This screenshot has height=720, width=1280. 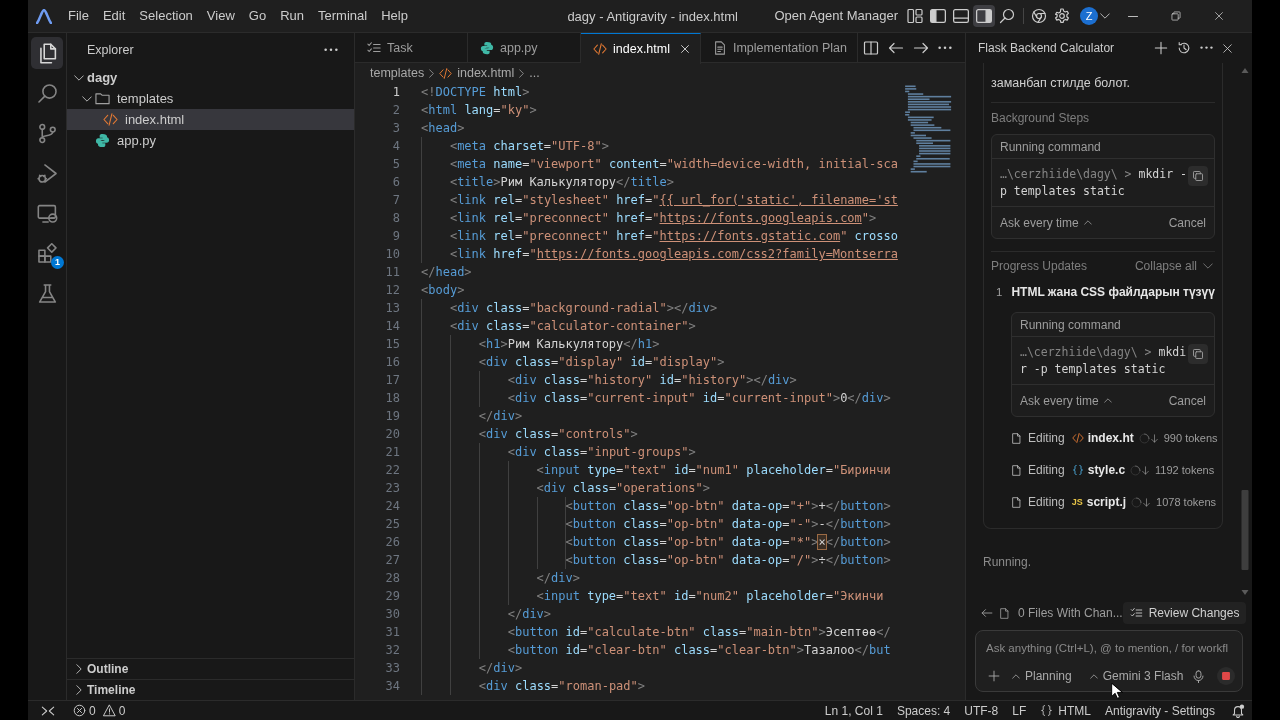 I want to click on mode-dropdown: Planning, so click(x=1042, y=676).